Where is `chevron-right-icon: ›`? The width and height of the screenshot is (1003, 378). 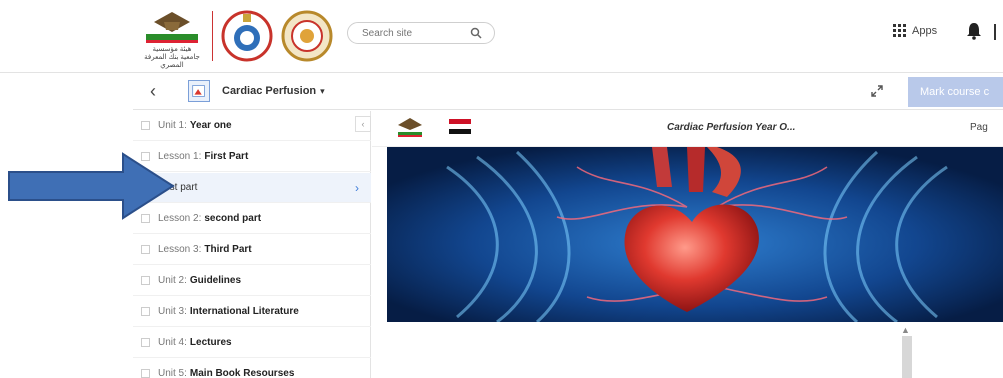
chevron-right-icon: › is located at coordinates (357, 187).